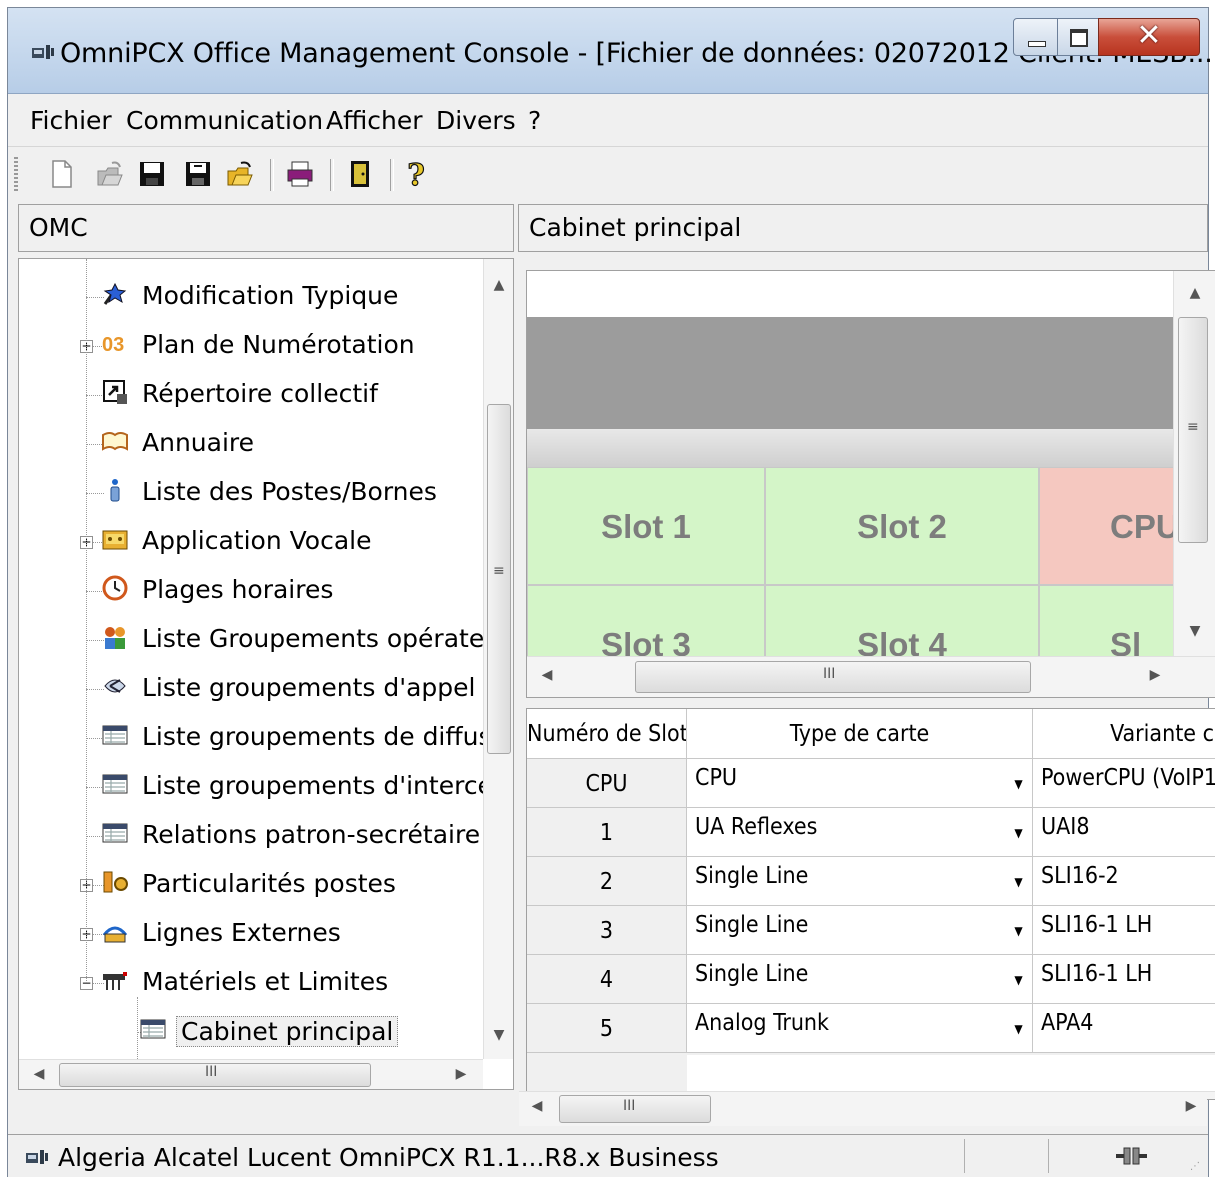 The height and width of the screenshot is (1187, 1215). What do you see at coordinates (328, 638) in the screenshot?
I see `tree-item-label: Liste Groupements opérateurs` at bounding box center [328, 638].